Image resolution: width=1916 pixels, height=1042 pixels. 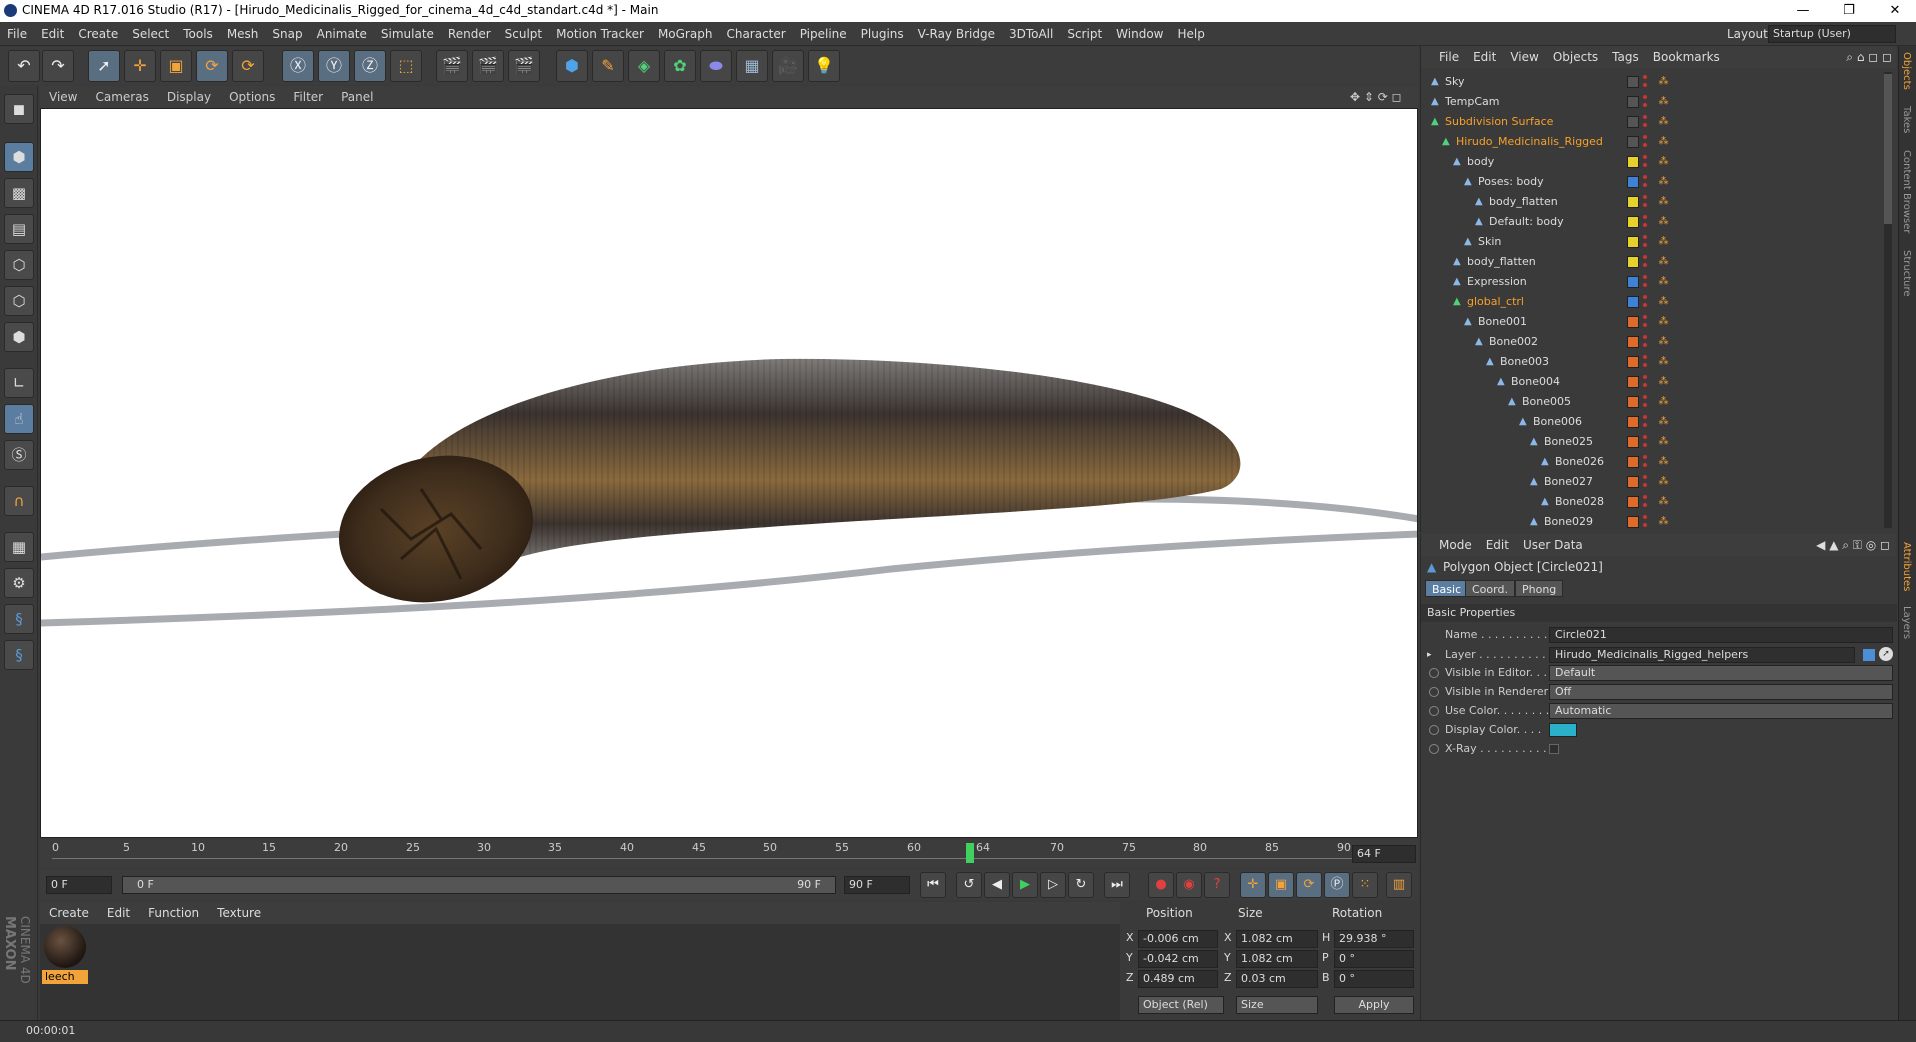 What do you see at coordinates (19, 193) in the screenshot?
I see `texture-mode-icon: ▩` at bounding box center [19, 193].